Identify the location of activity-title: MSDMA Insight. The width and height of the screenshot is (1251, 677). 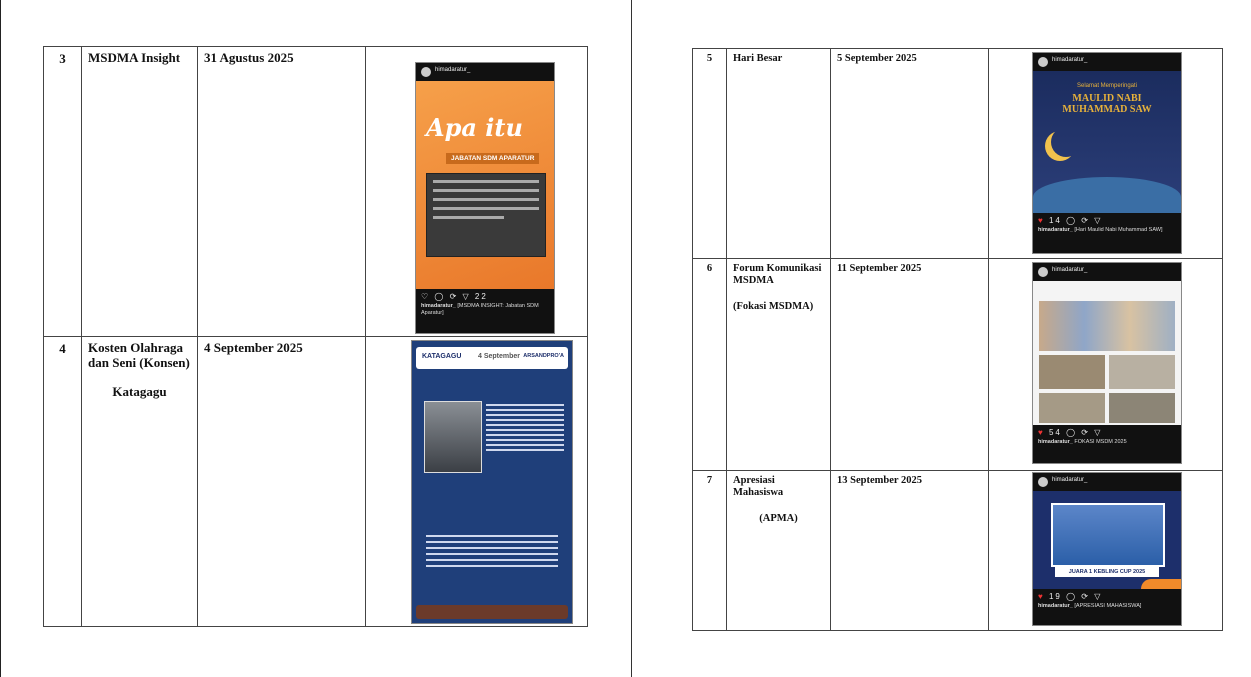
(139, 191).